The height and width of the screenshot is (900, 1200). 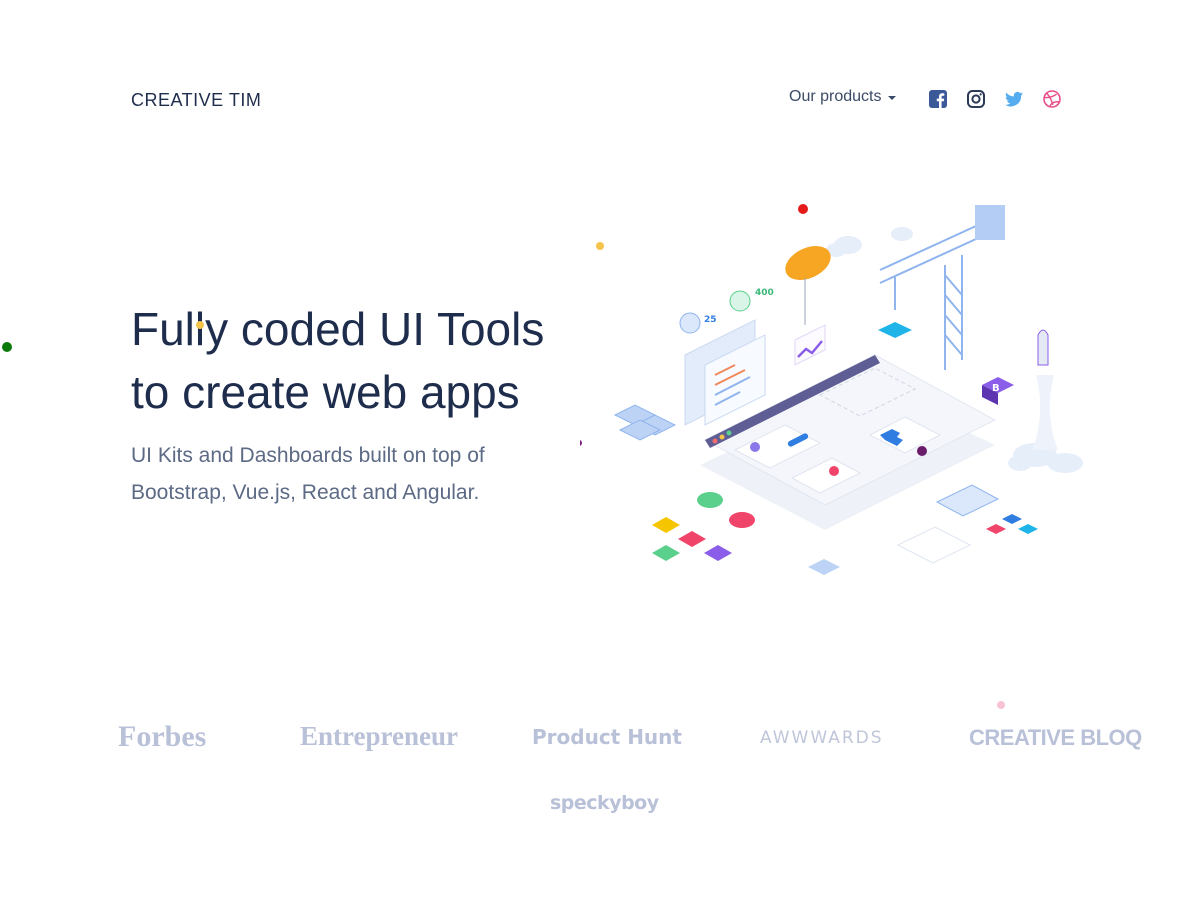 I want to click on hero-title-line-1: Fully coded UI Tools, so click(x=338, y=329).